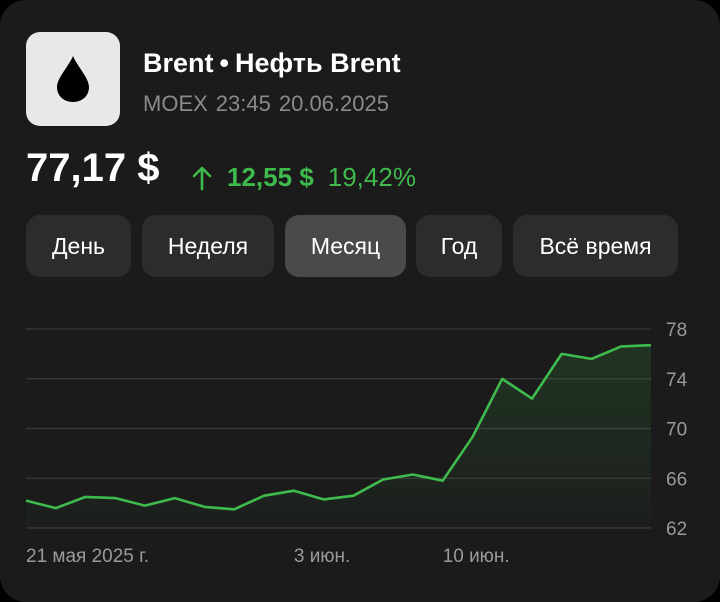  I want to click on quote-date: 20.06.2025, so click(333, 103).